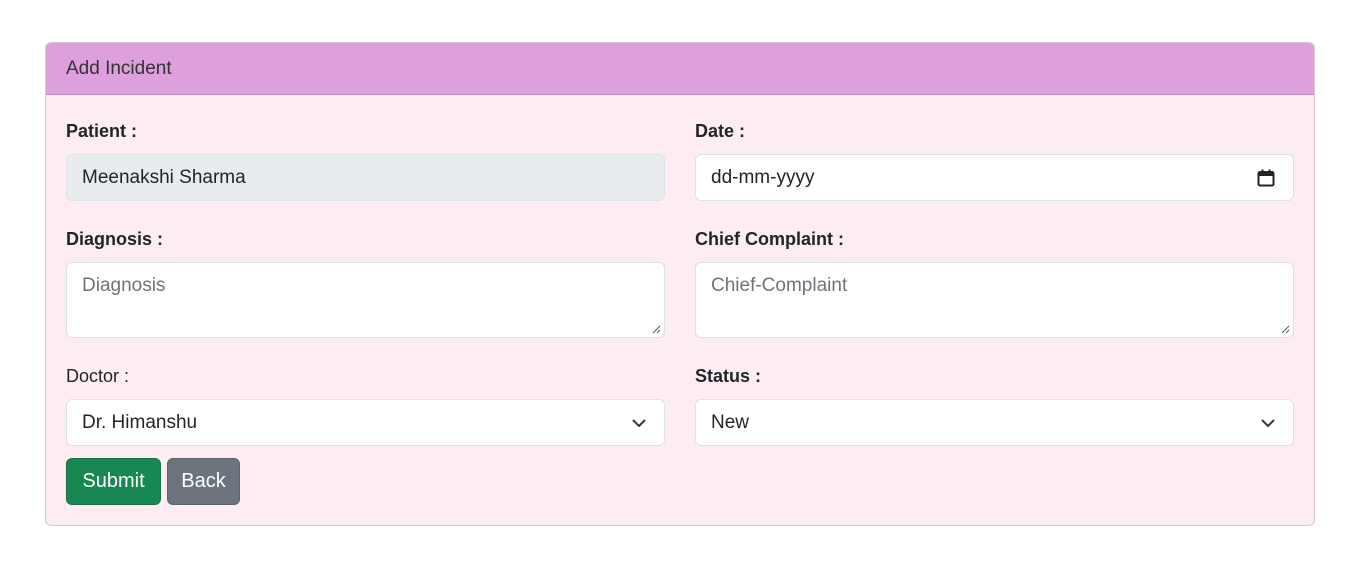  What do you see at coordinates (994, 300) in the screenshot?
I see `chief-complaint-textarea: Chief-Complaint` at bounding box center [994, 300].